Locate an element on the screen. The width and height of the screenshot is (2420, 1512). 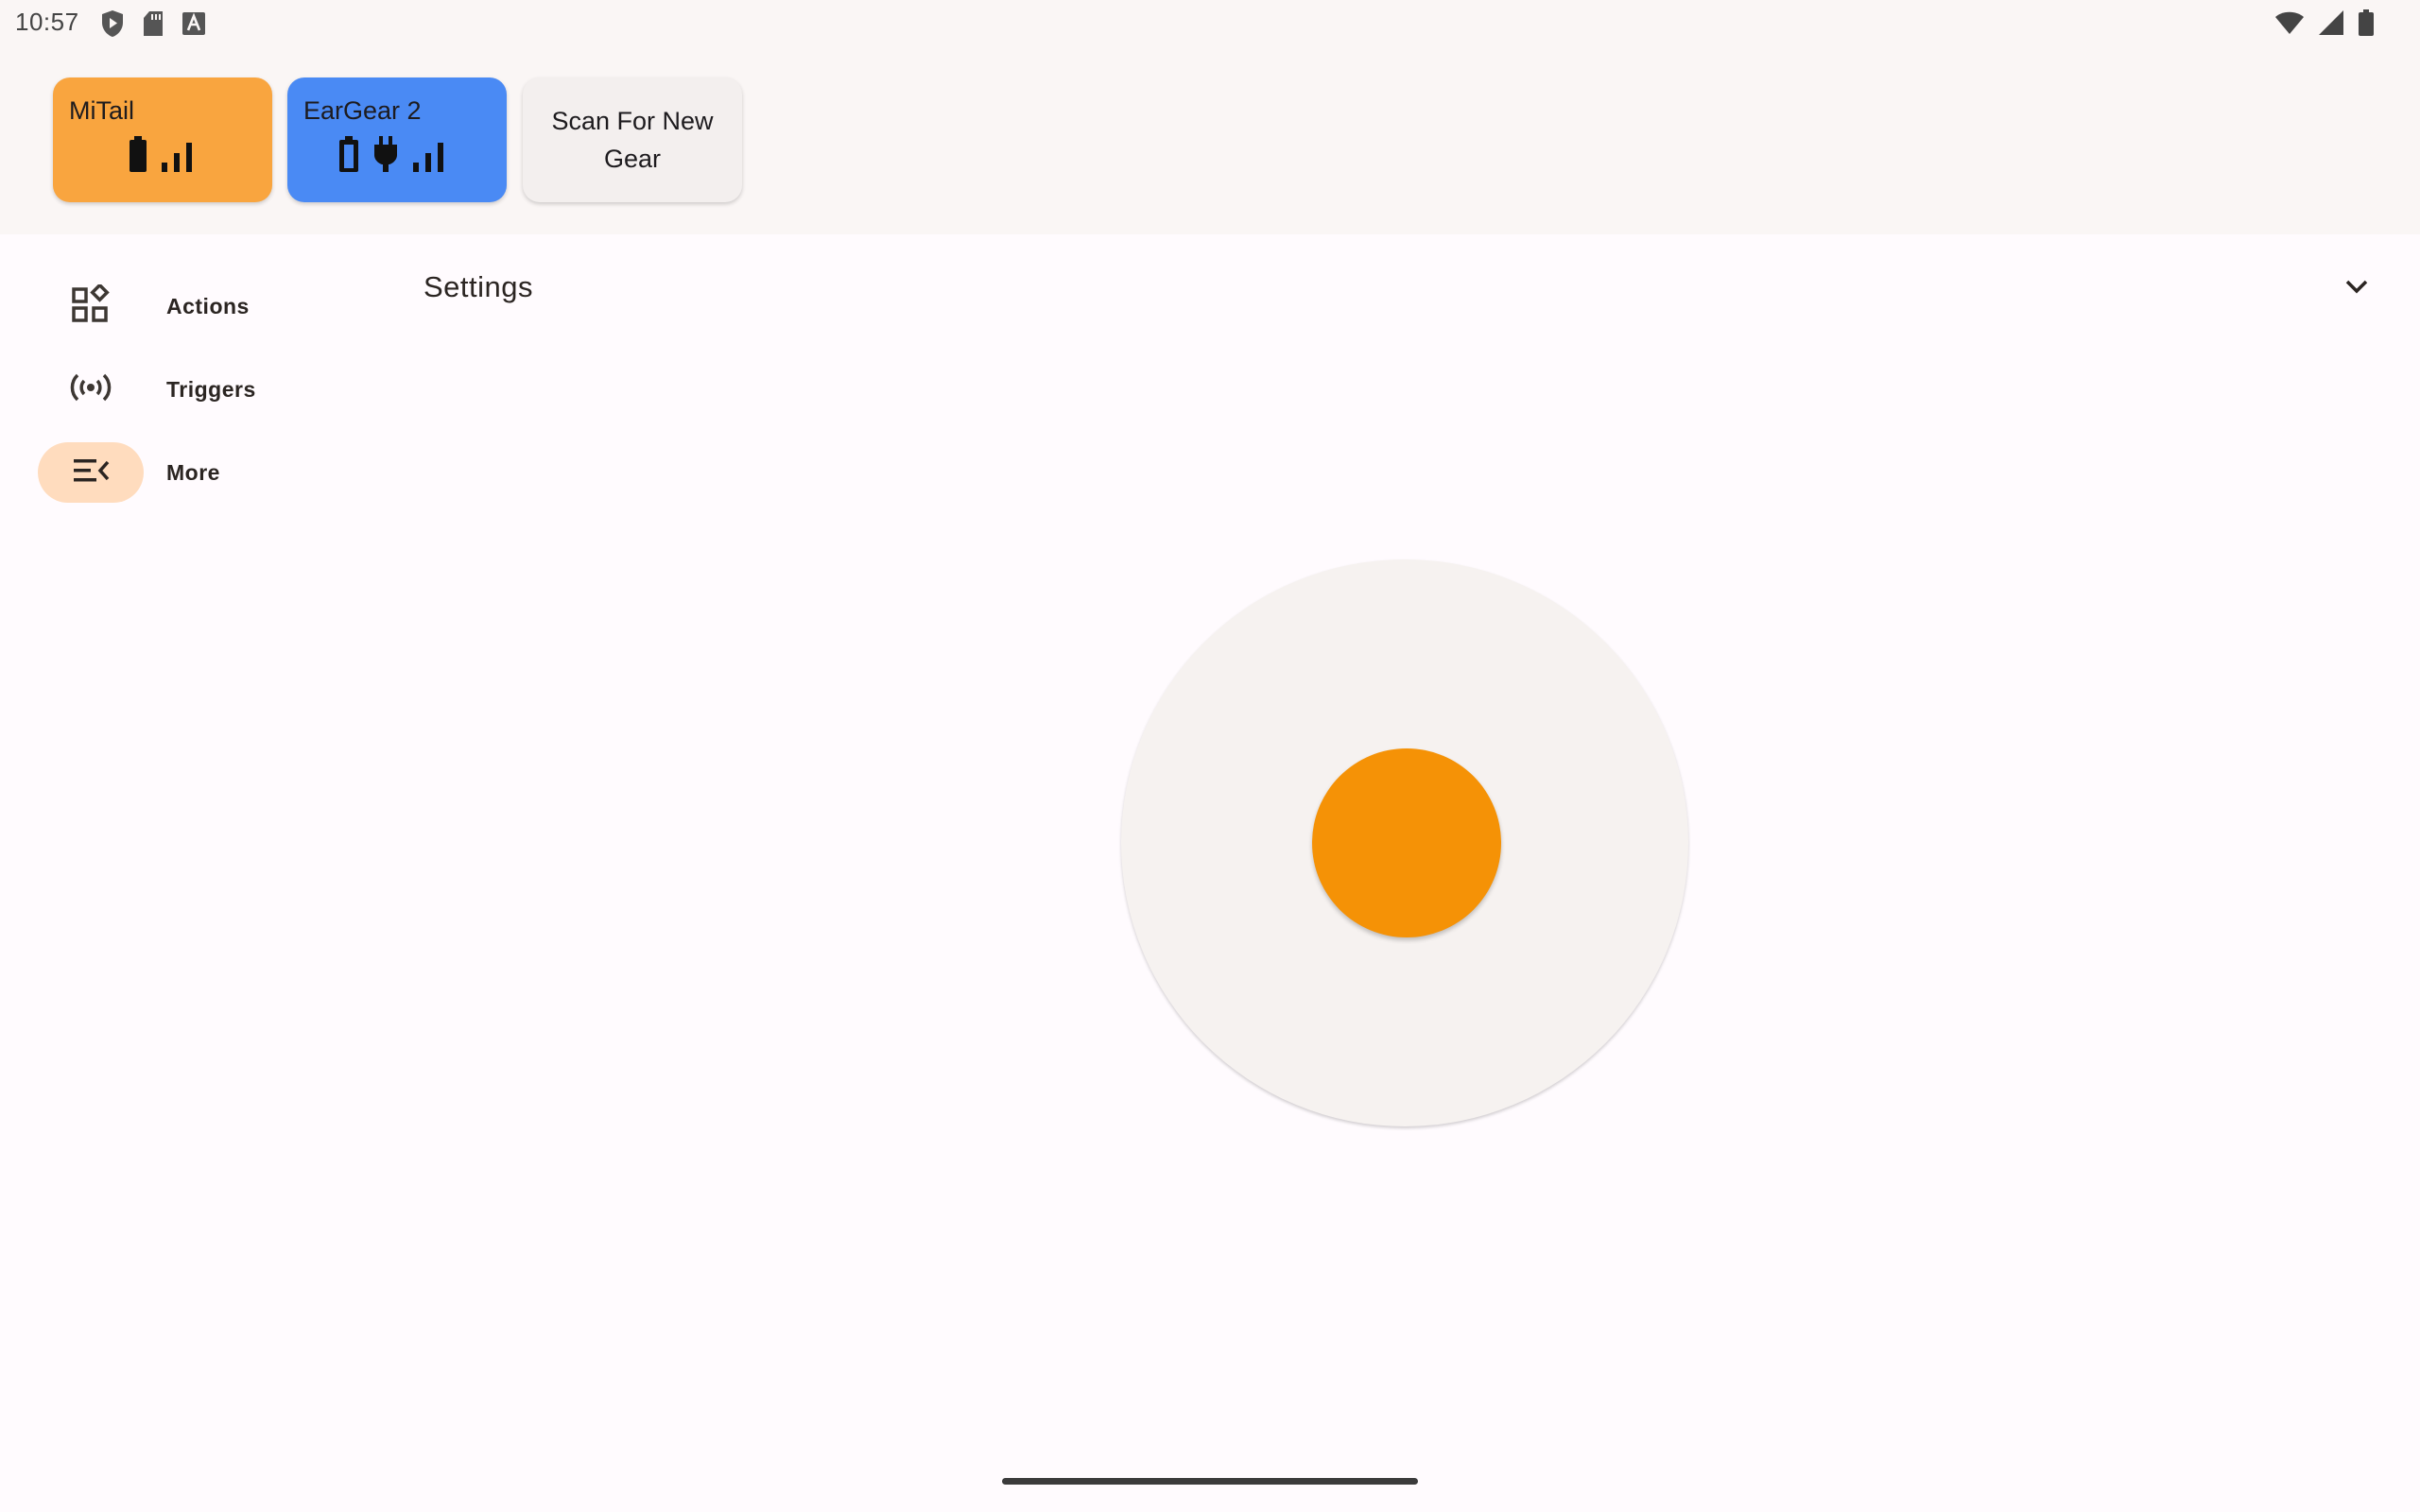
nav-item-actions: Actions is located at coordinates (198, 306).